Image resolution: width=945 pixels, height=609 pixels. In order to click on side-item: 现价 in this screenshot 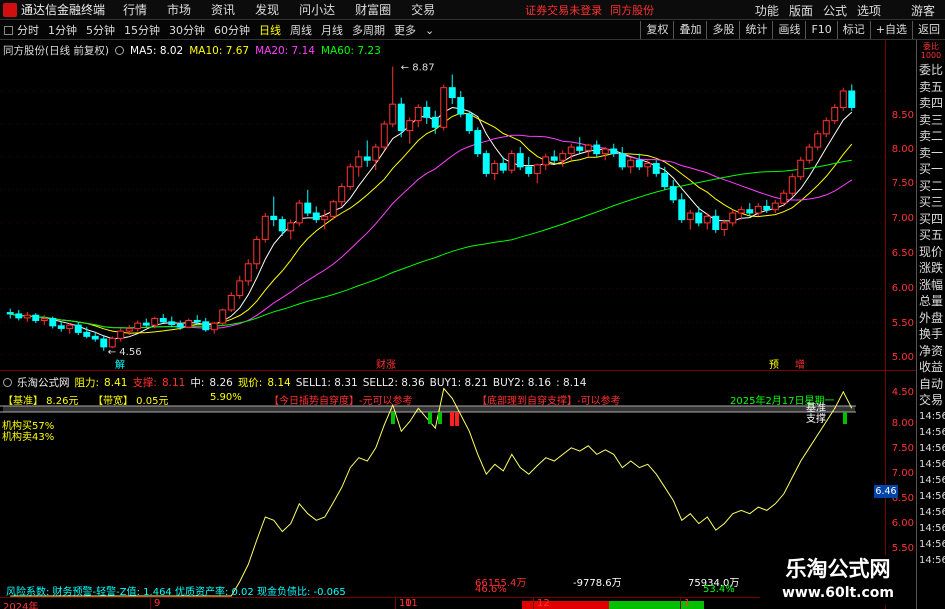, I will do `click(931, 252)`.